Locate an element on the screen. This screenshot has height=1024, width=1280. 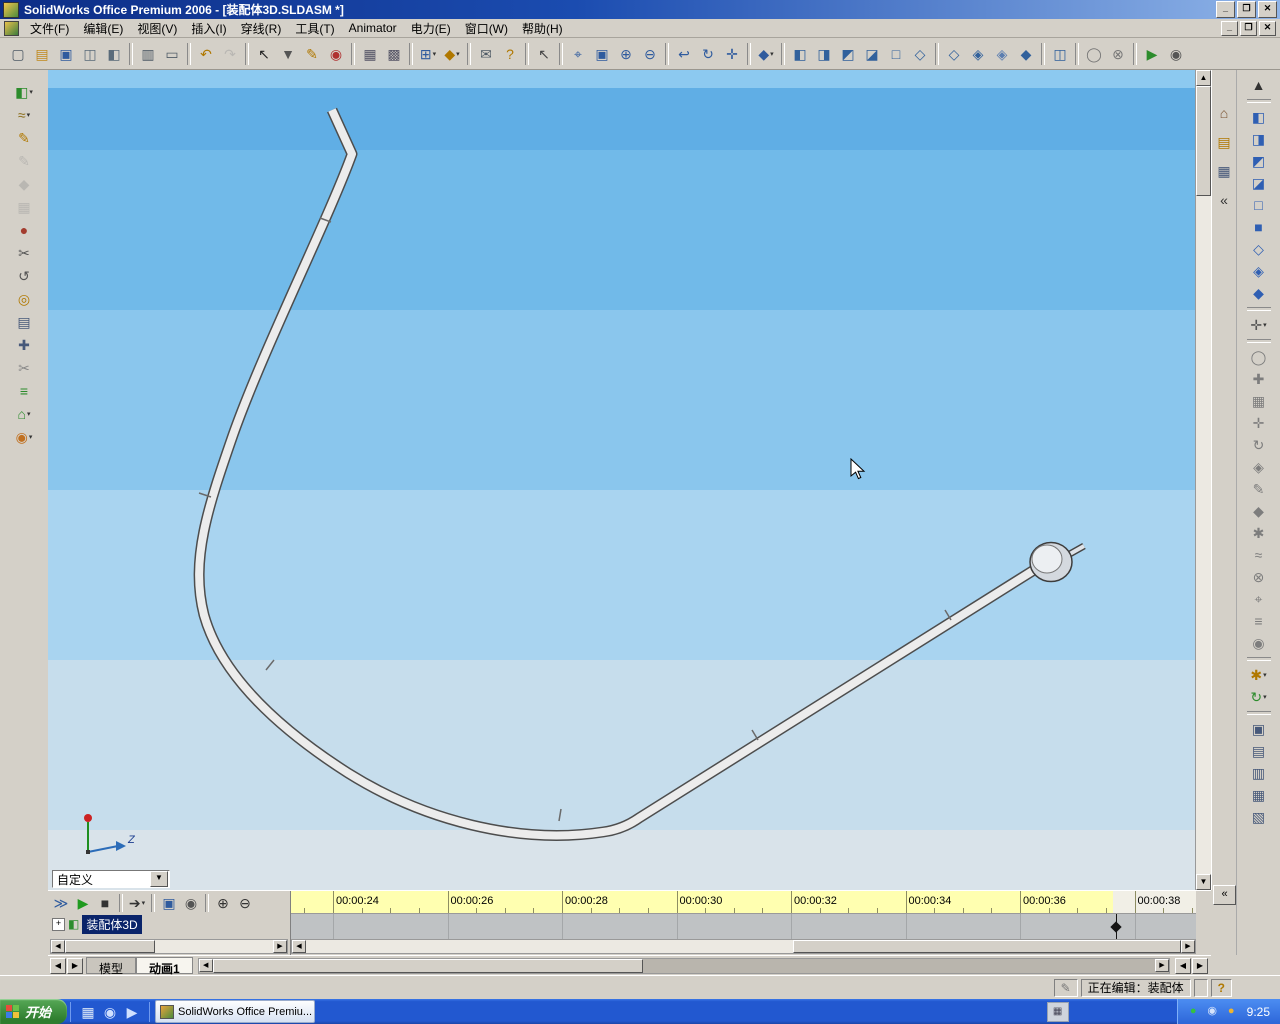
hidden-lines-visible-icon: ◈▾ is located at coordinates (978, 54).